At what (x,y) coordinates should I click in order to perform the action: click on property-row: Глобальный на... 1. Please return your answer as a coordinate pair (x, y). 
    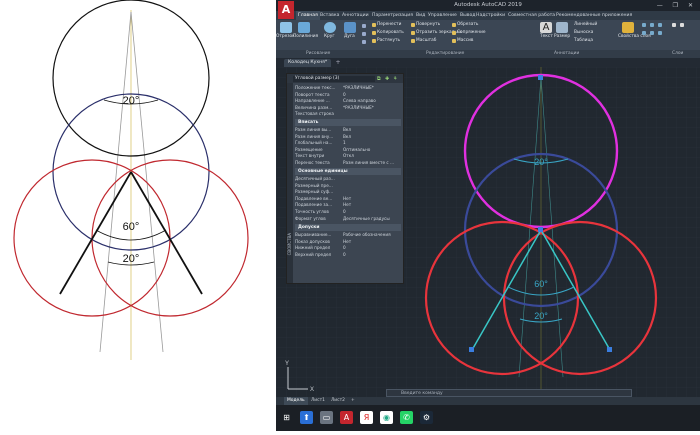
    Looking at the image, I should click on (348, 143).